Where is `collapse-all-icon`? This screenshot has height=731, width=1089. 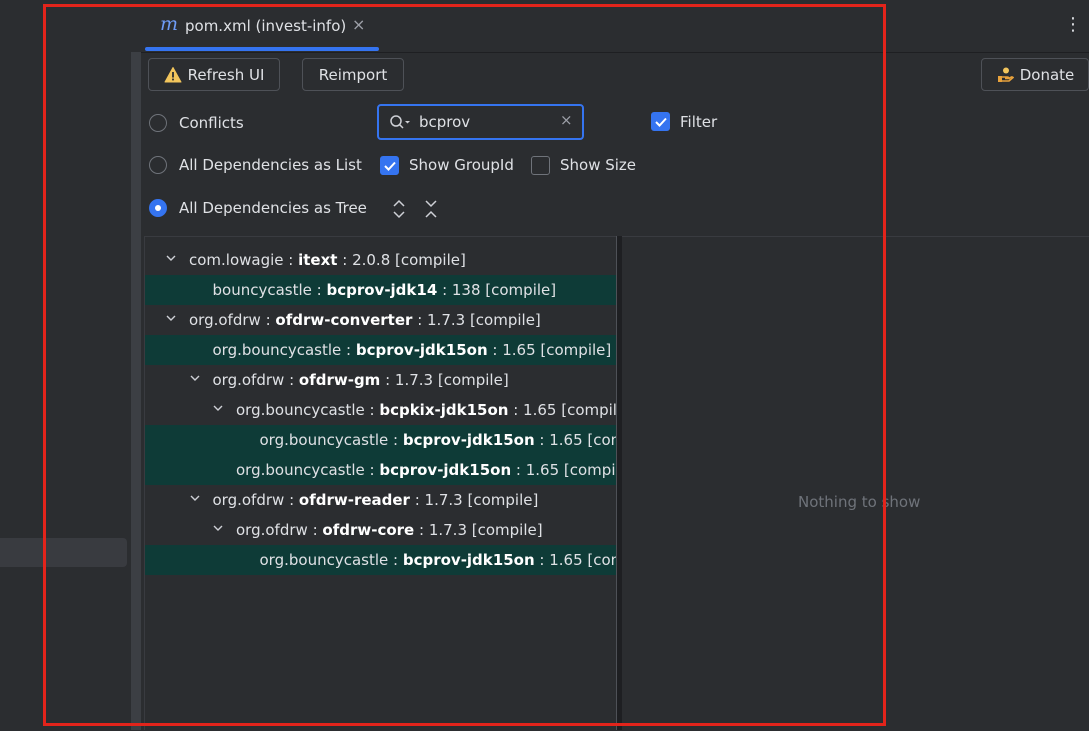 collapse-all-icon is located at coordinates (431, 209).